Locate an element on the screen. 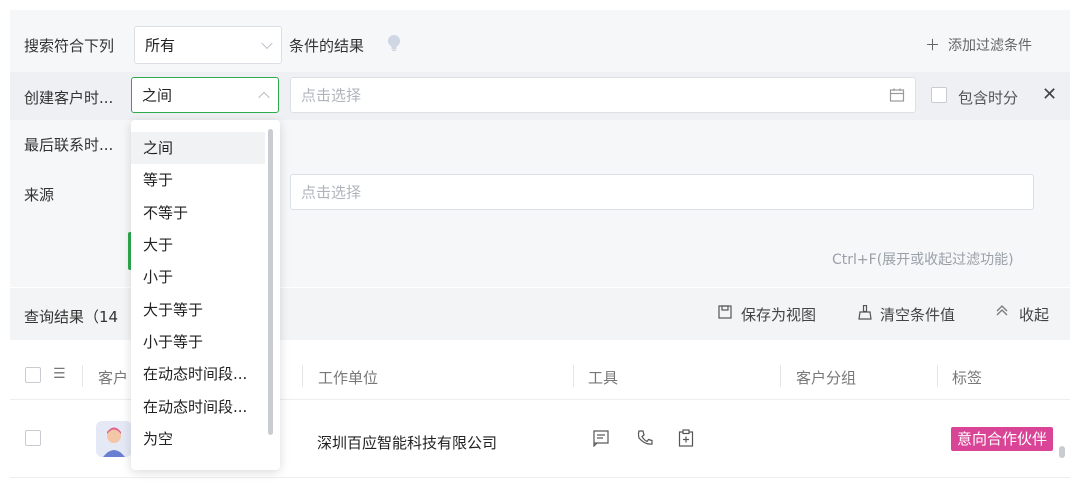 Image resolution: width=1080 pixels, height=489 pixels. broom-icon is located at coordinates (865, 314).